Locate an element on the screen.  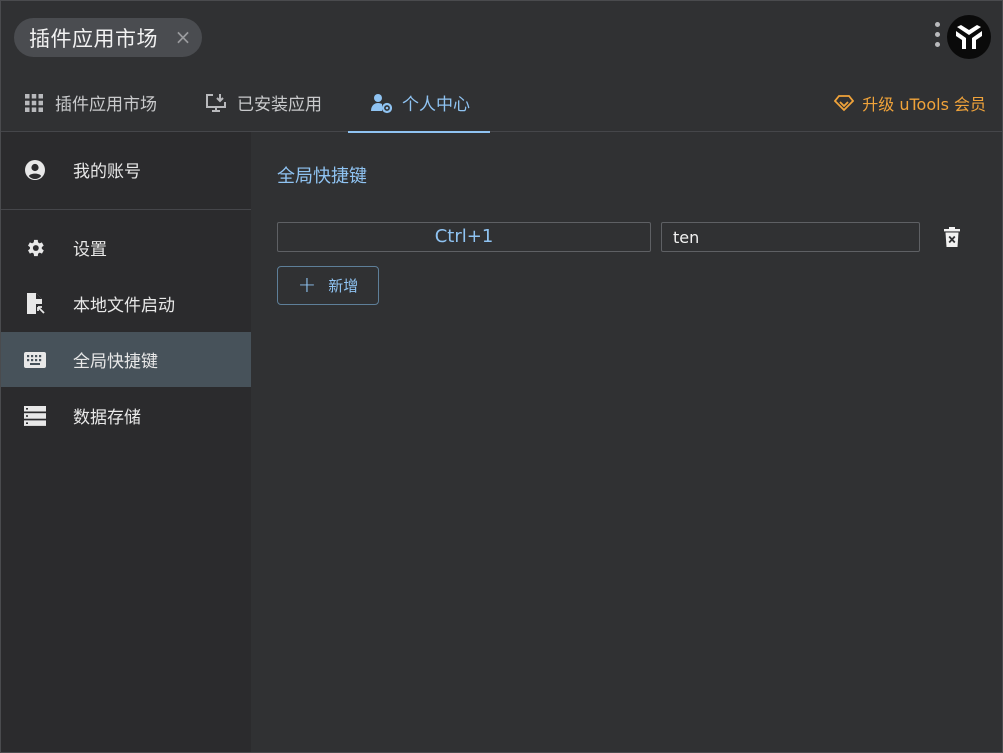
sidebar-item-my-account: 我的账号 is located at coordinates (126, 169).